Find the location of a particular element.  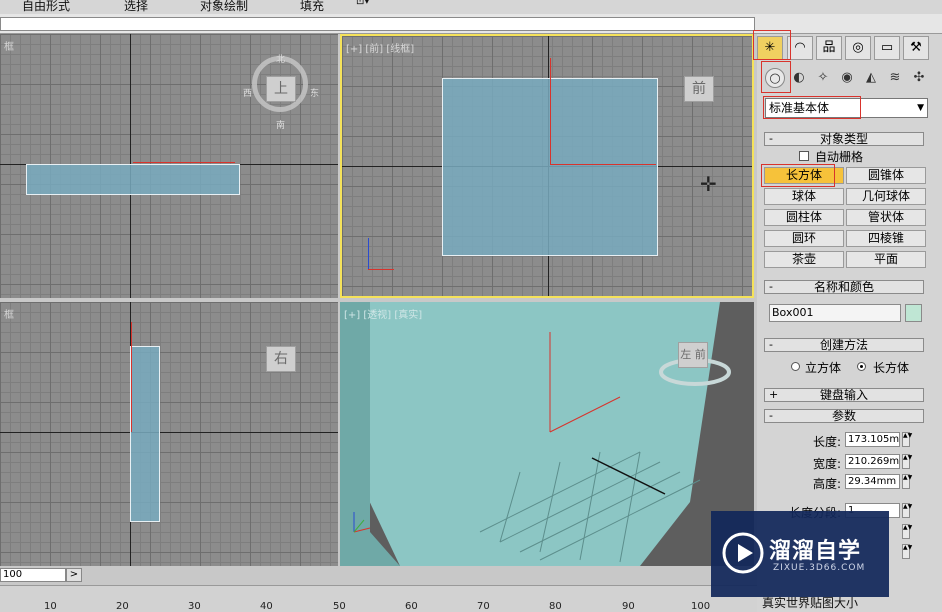

watermark-title: 溜溜自学 is located at coordinates (815, 551).